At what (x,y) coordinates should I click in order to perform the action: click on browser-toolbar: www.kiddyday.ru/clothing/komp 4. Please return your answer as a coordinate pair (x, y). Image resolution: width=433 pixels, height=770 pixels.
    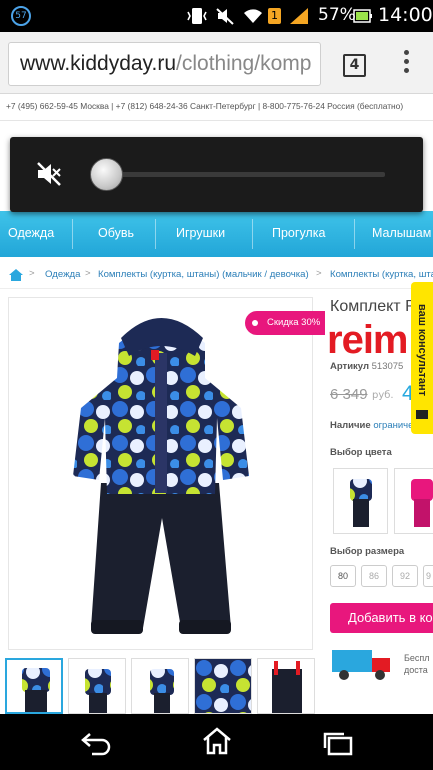
    Looking at the image, I should click on (216, 63).